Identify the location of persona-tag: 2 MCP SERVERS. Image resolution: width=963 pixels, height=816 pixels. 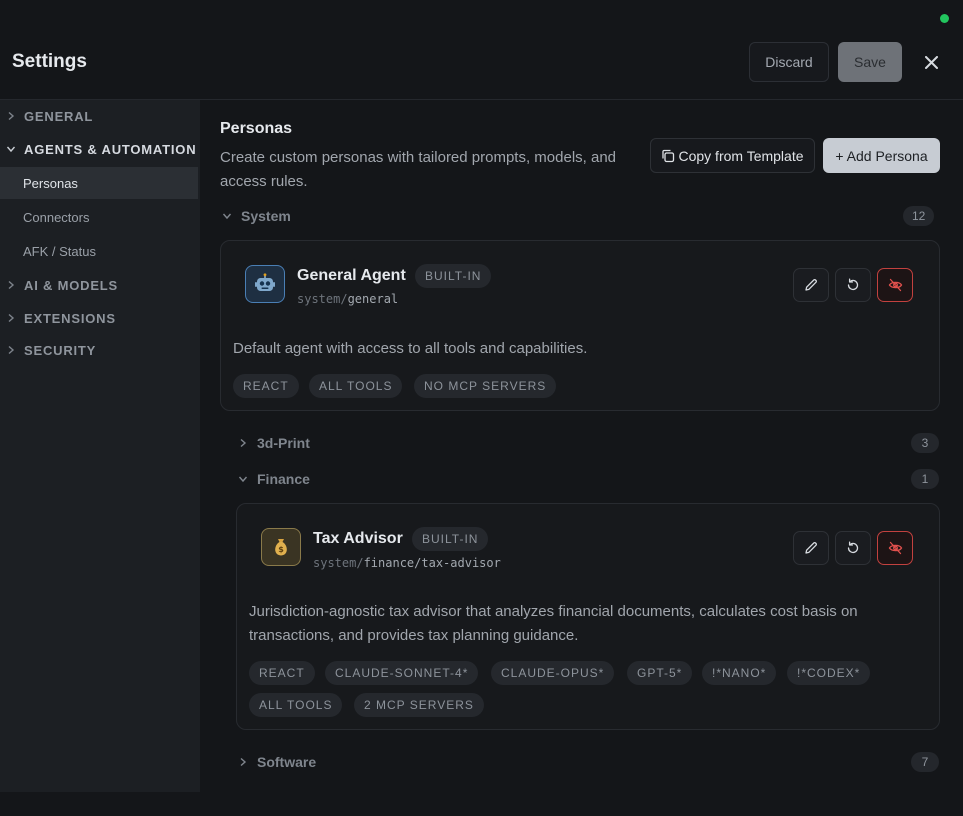
(419, 705).